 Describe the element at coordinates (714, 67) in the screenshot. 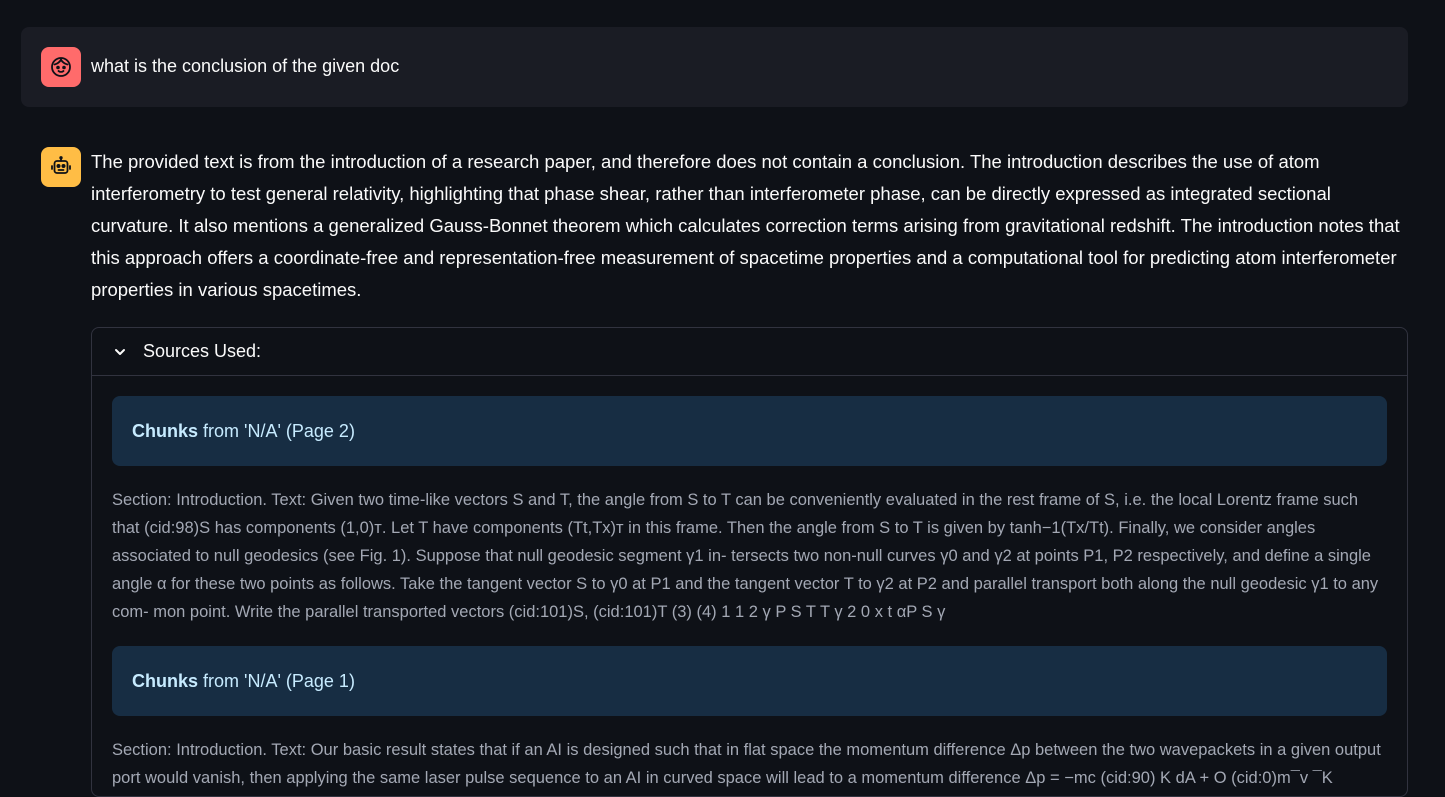

I see `user-message: what is the conclusion of the given doc` at that location.